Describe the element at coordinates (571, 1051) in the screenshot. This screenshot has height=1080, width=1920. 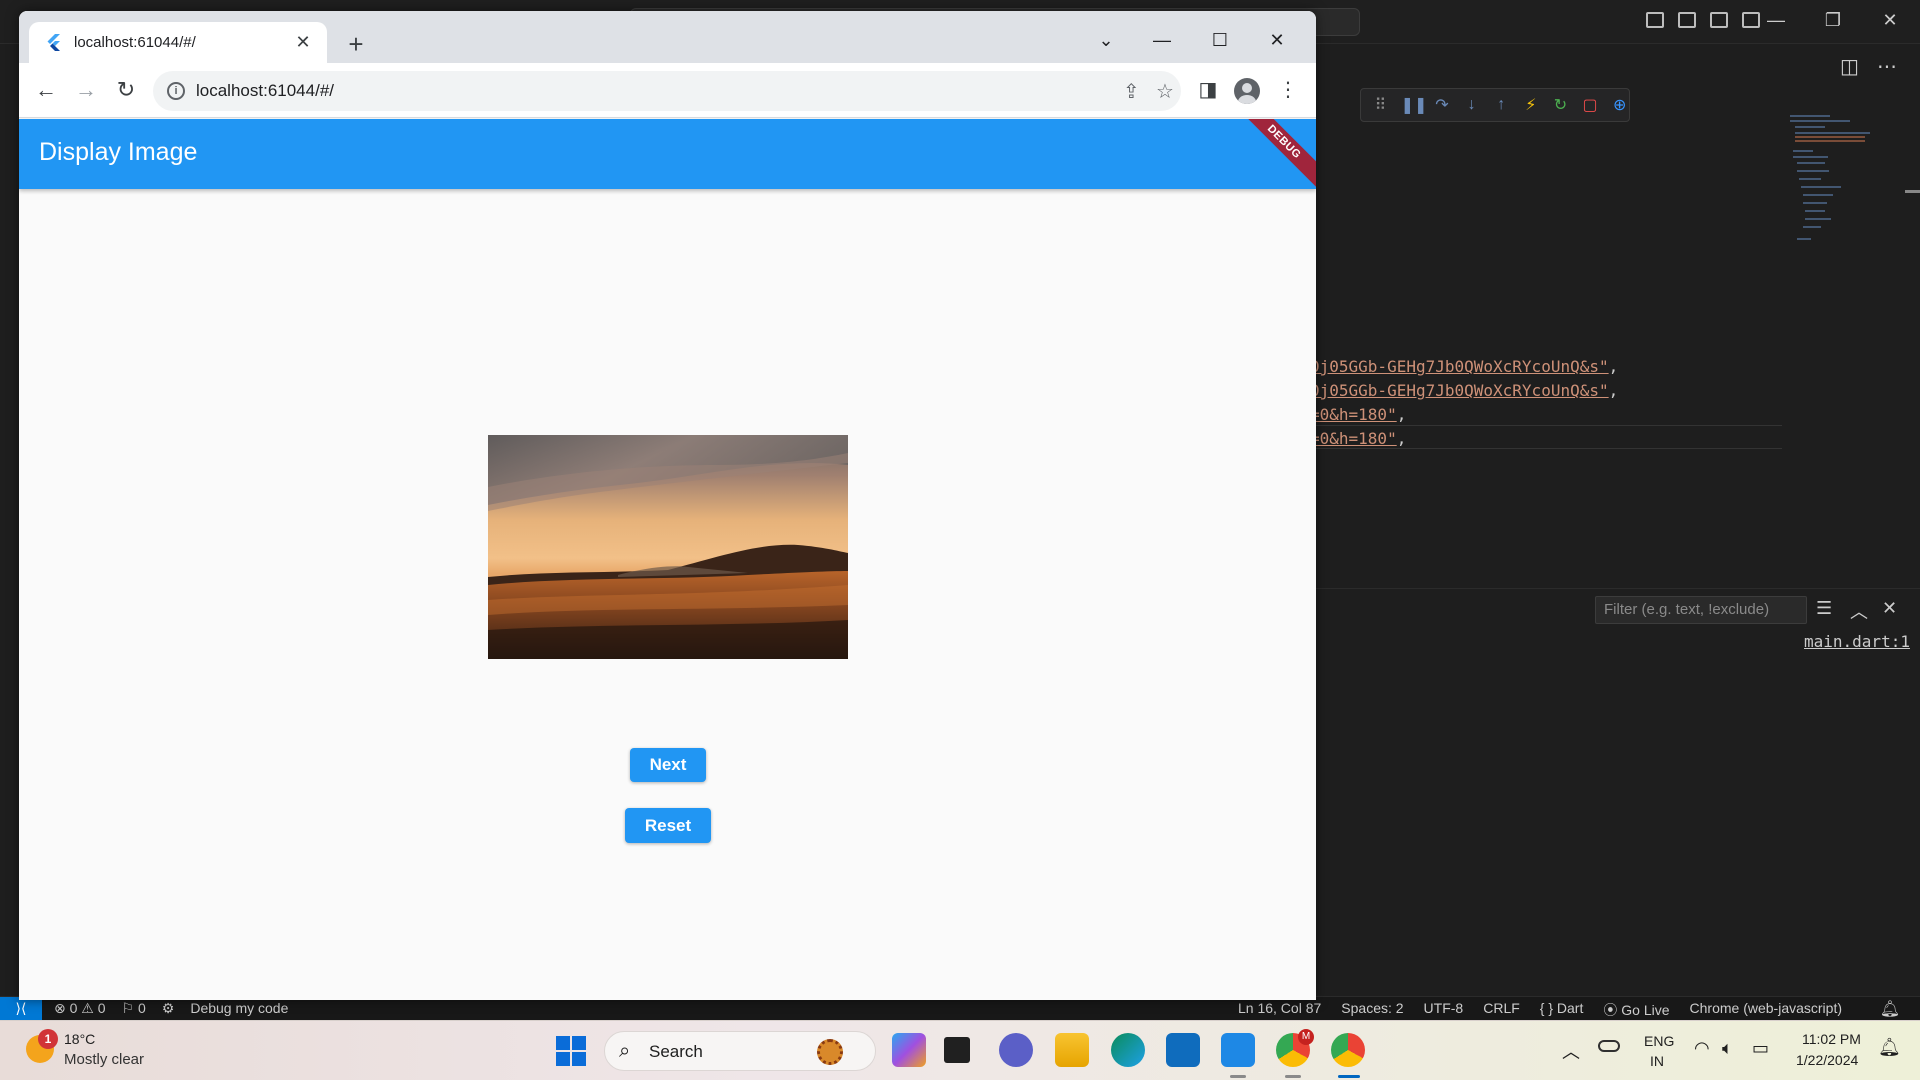
I see `windows-start-icon` at that location.